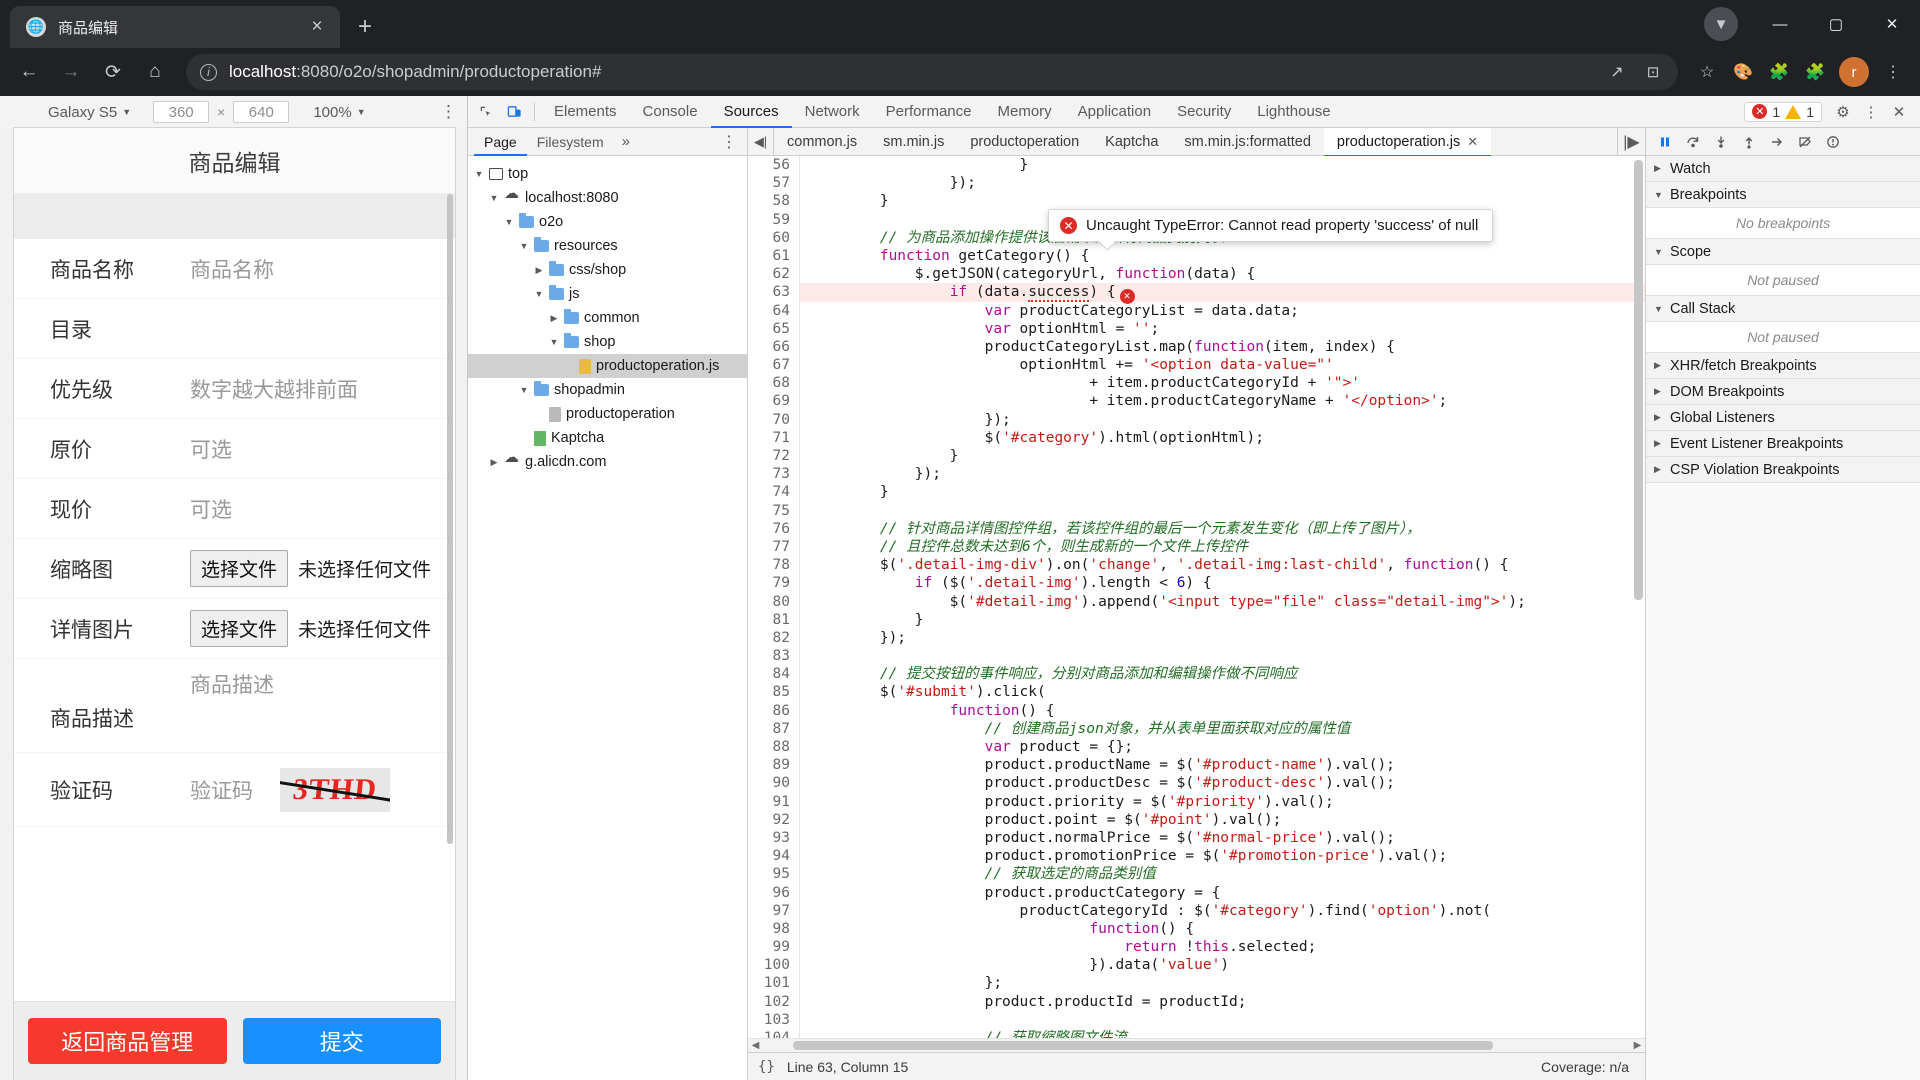 This screenshot has width=1920, height=1080. What do you see at coordinates (339, 112) in the screenshot?
I see `zoom-selector: 100% ▼` at bounding box center [339, 112].